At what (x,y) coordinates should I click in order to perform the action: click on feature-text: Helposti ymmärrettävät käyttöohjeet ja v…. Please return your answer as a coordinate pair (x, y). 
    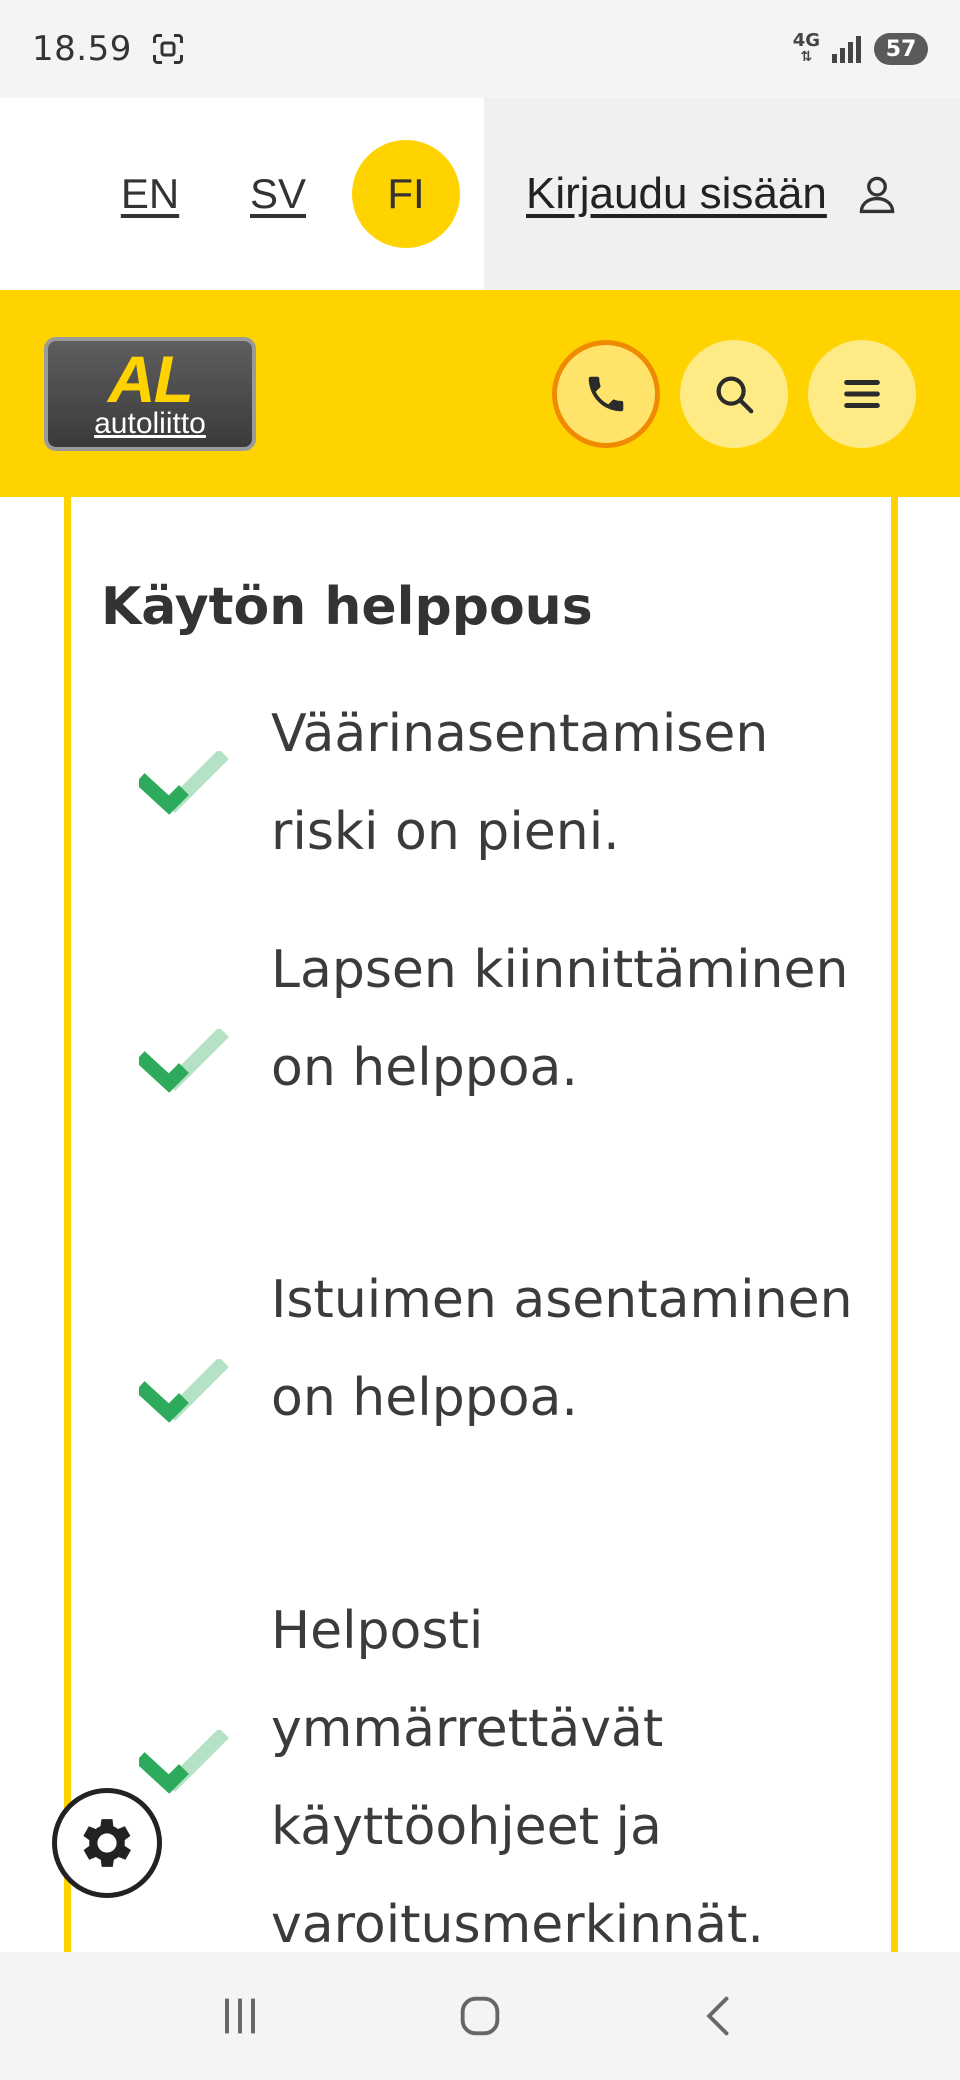
    Looking at the image, I should click on (517, 1776).